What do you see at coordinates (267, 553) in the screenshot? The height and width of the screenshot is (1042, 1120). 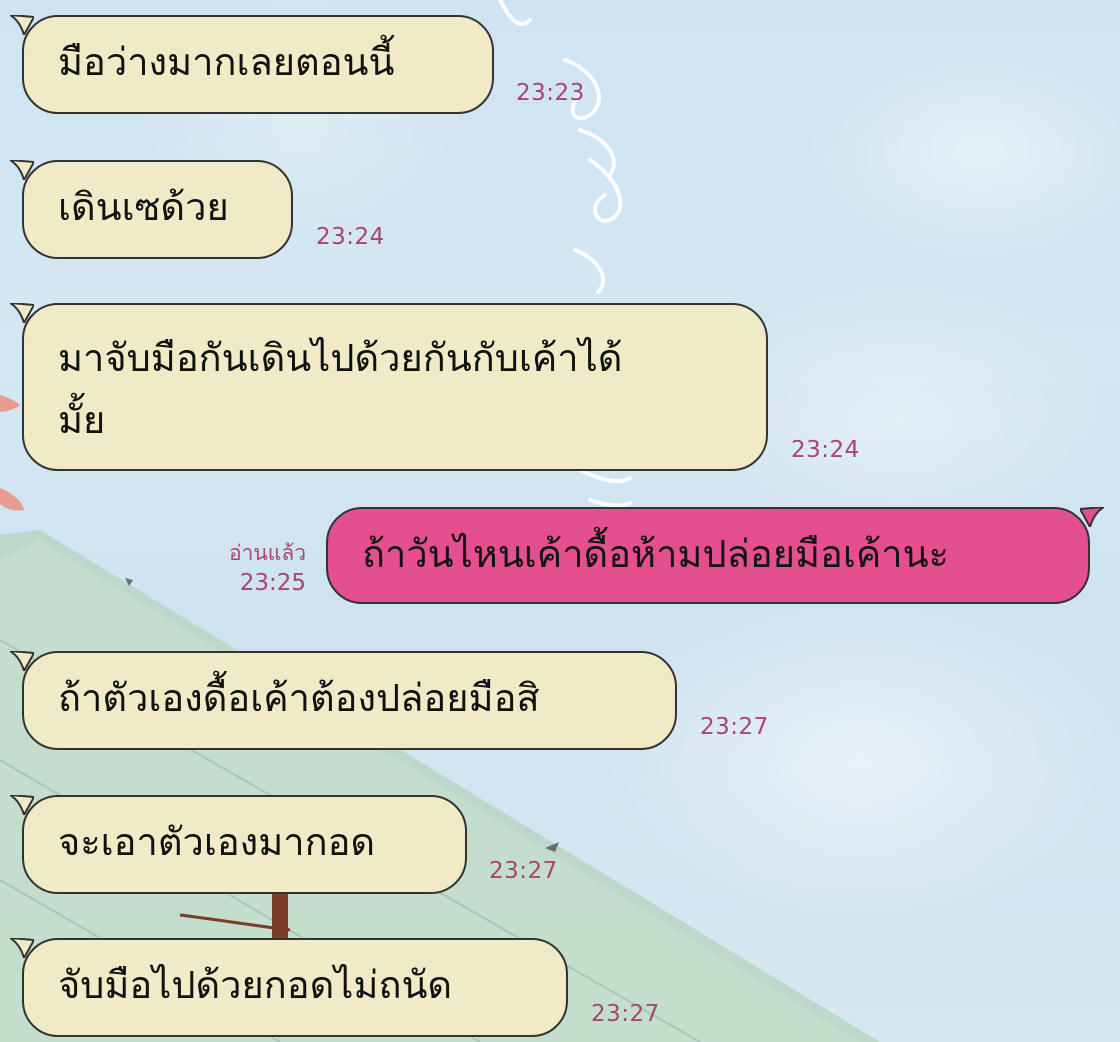 I see `read-status: อ่านแล้ว` at bounding box center [267, 553].